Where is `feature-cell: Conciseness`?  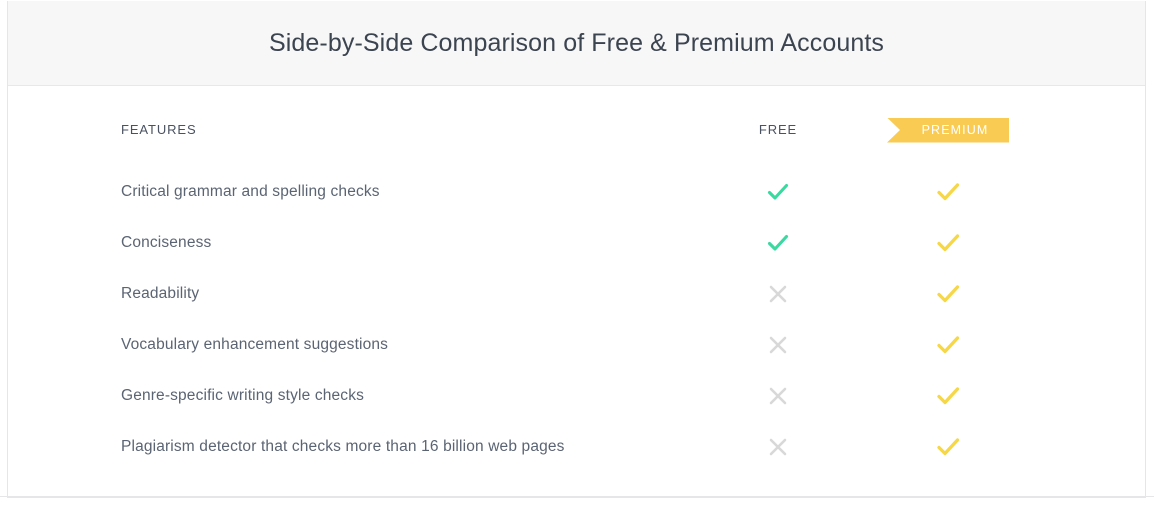 feature-cell: Conciseness is located at coordinates (431, 243).